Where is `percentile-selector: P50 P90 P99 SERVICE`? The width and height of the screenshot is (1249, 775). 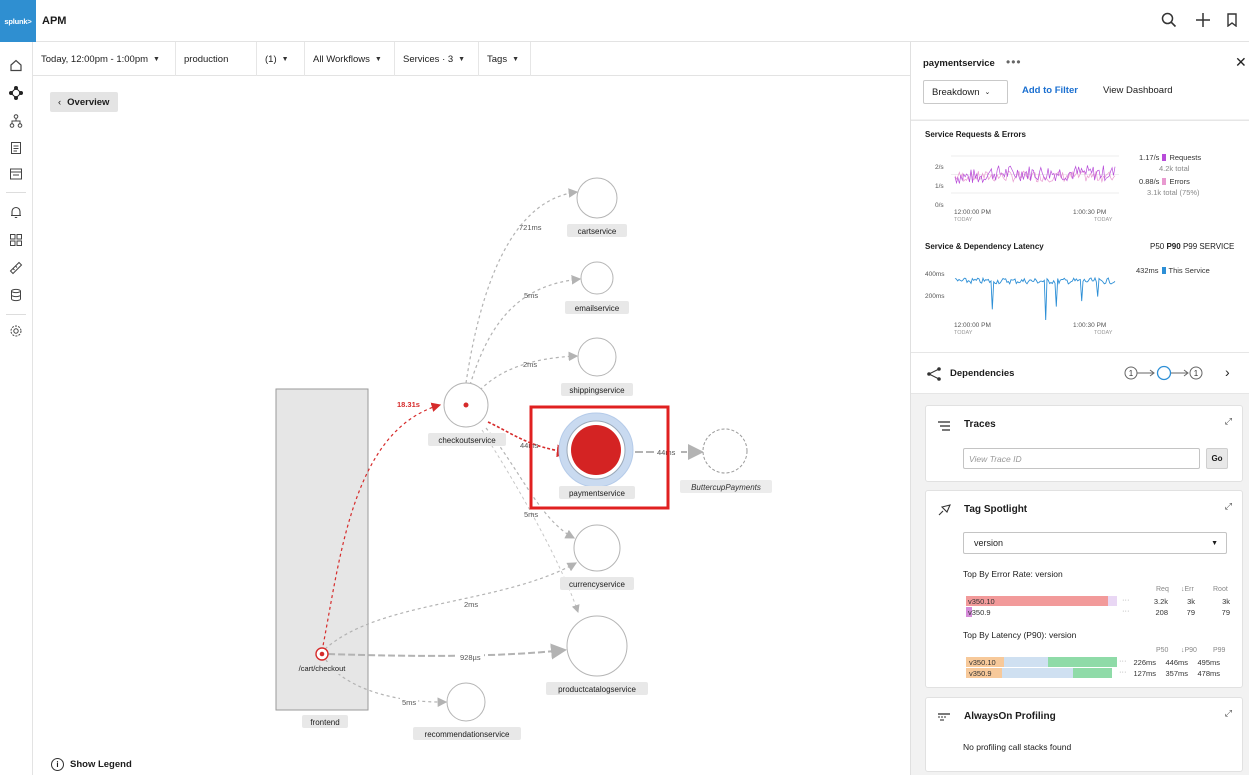
percentile-selector: P50 P90 P99 SERVICE is located at coordinates (1192, 246).